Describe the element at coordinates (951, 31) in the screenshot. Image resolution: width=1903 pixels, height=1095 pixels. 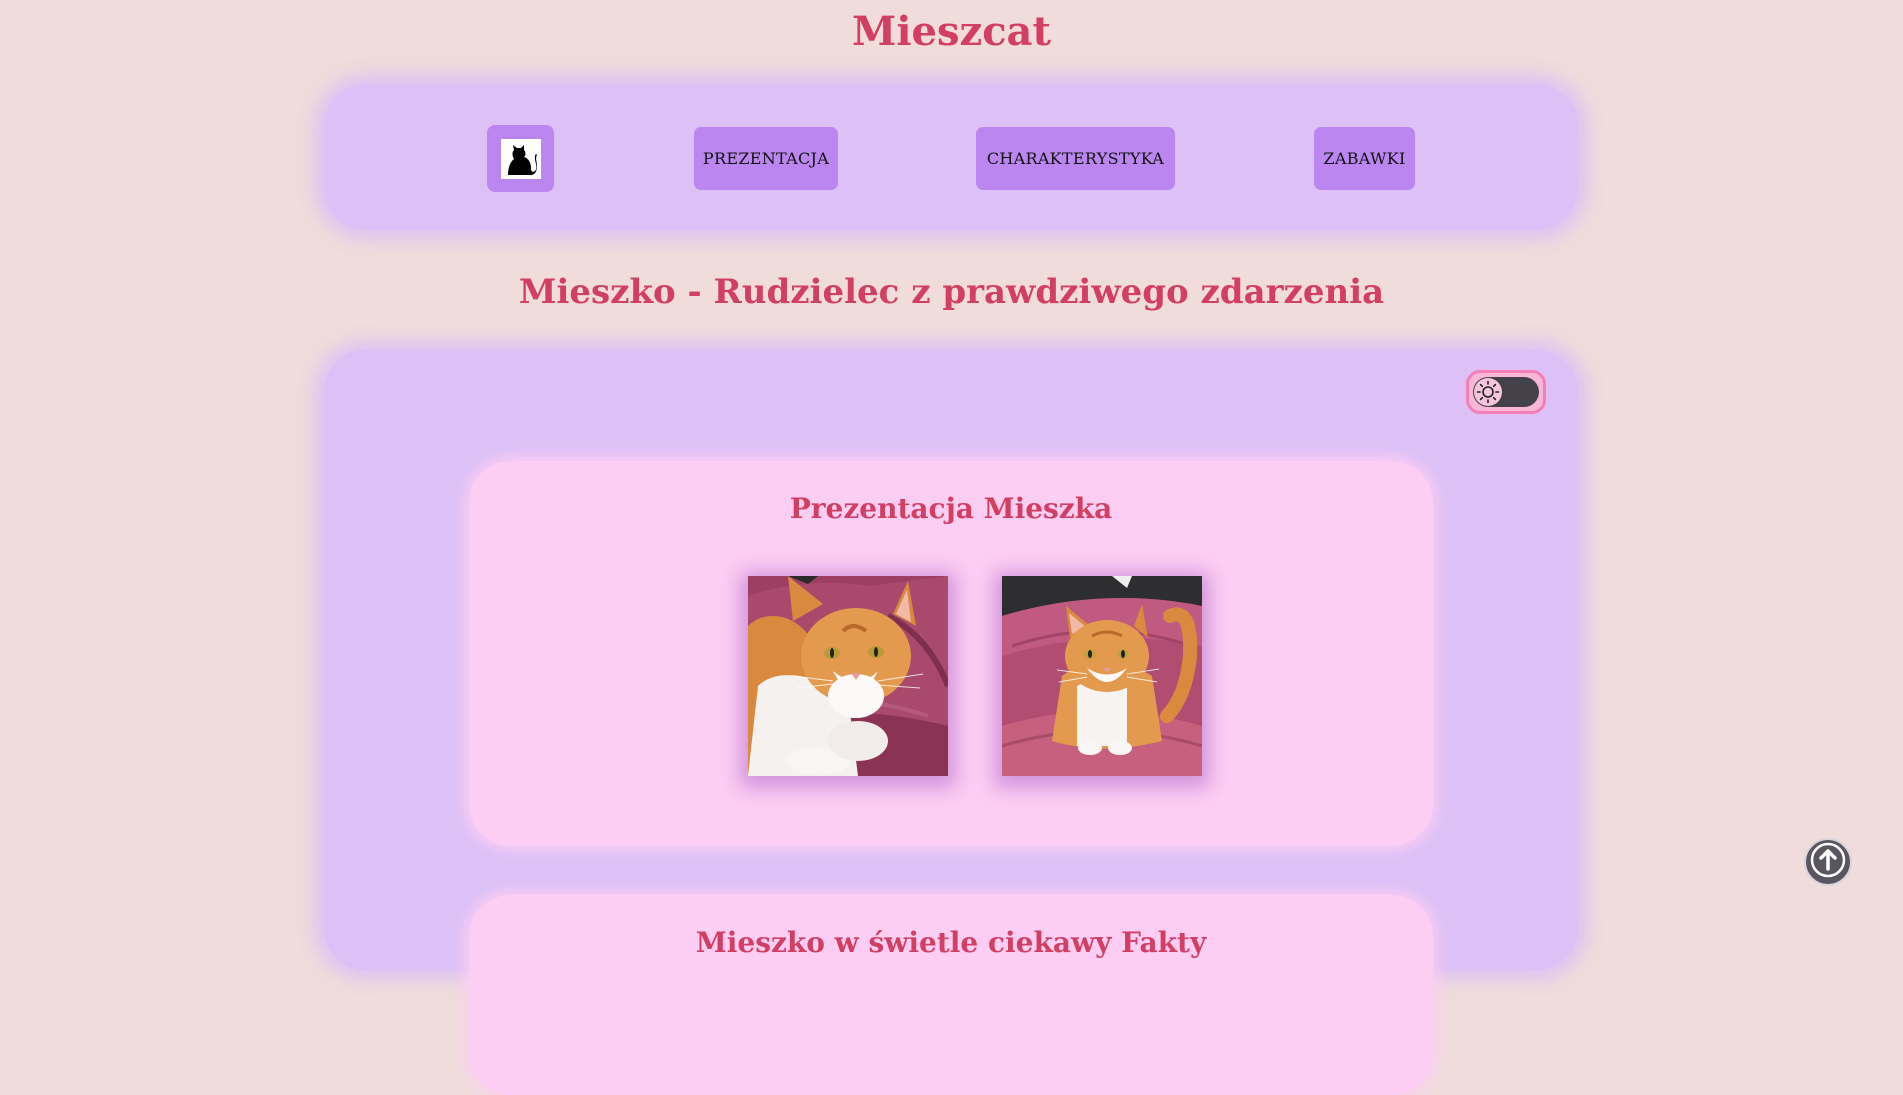
I see `site-title: Mieszcat` at that location.